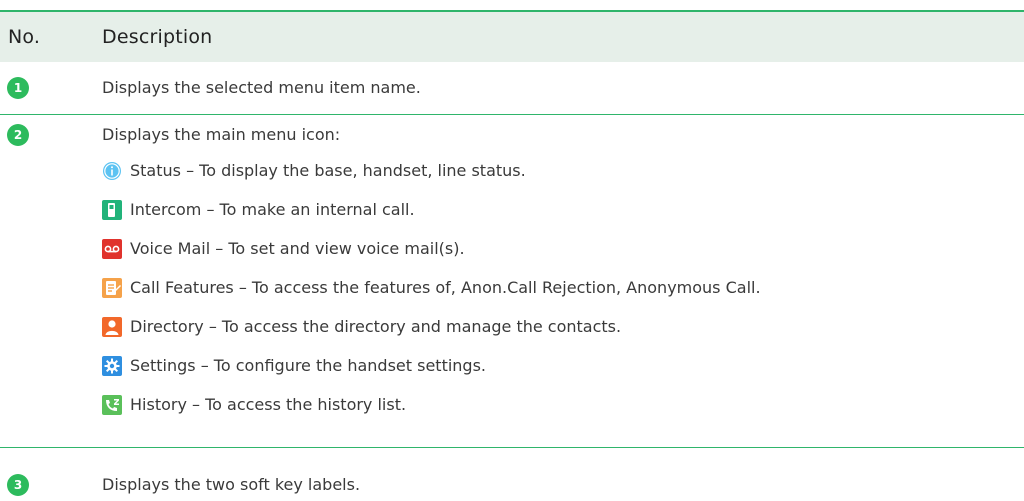 This screenshot has width=1024, height=501. What do you see at coordinates (268, 404) in the screenshot?
I see `menu-item-text: History – To access the history list.` at bounding box center [268, 404].